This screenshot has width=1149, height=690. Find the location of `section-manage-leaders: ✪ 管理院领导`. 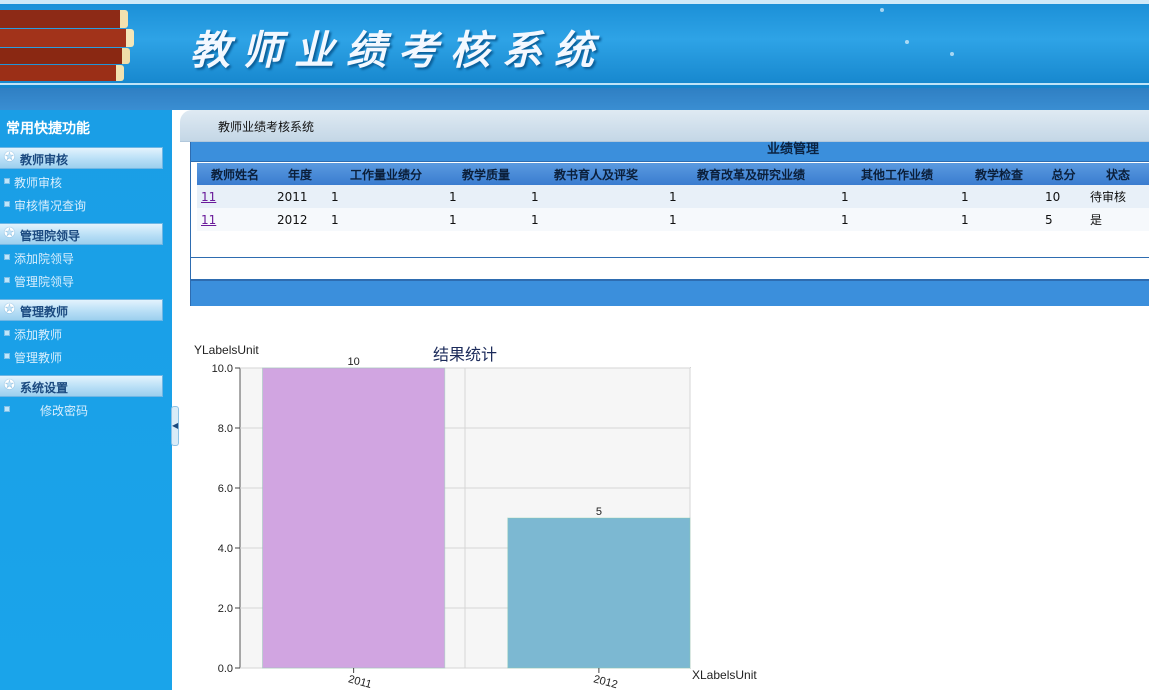

section-manage-leaders: ✪ 管理院领导 is located at coordinates (81, 234).